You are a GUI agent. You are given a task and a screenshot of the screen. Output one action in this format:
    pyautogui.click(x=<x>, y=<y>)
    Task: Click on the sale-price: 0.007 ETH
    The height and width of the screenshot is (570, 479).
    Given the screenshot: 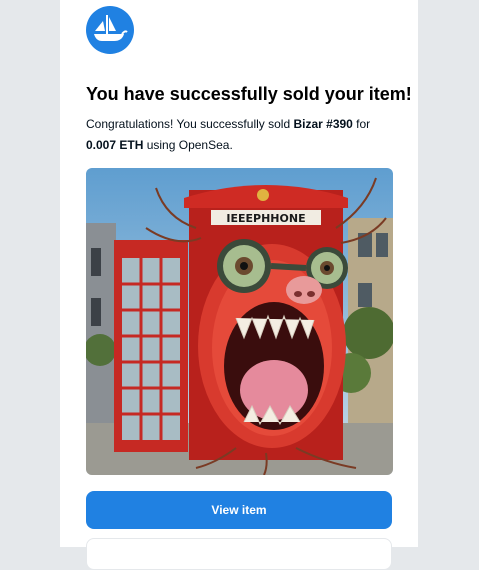 What is the action you would take?
    pyautogui.click(x=115, y=145)
    